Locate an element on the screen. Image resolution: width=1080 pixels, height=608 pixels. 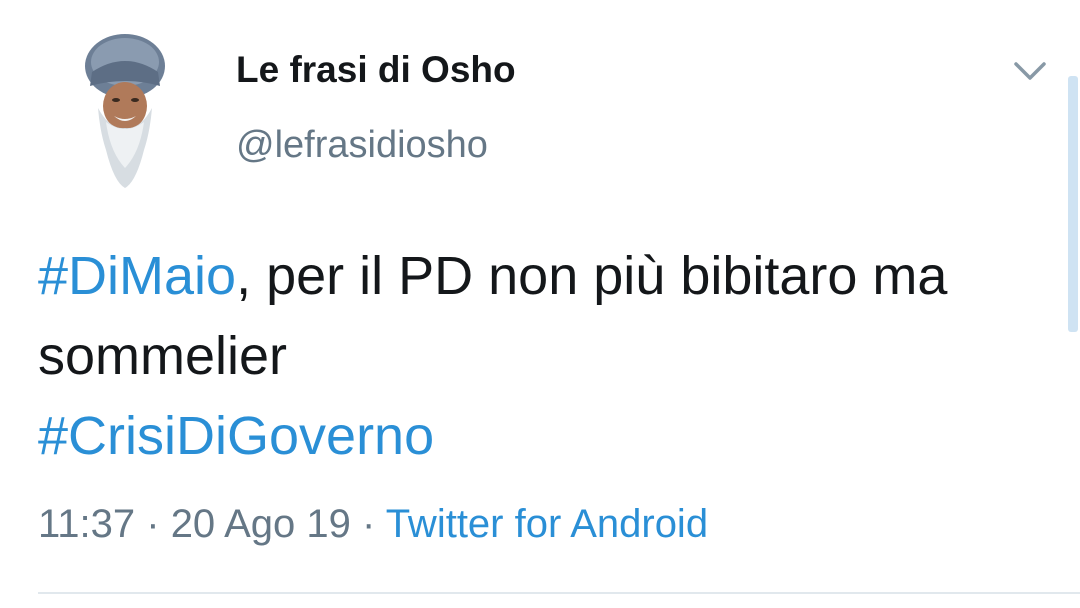
author-handle: @lefrasidiosho is located at coordinates (362, 145).